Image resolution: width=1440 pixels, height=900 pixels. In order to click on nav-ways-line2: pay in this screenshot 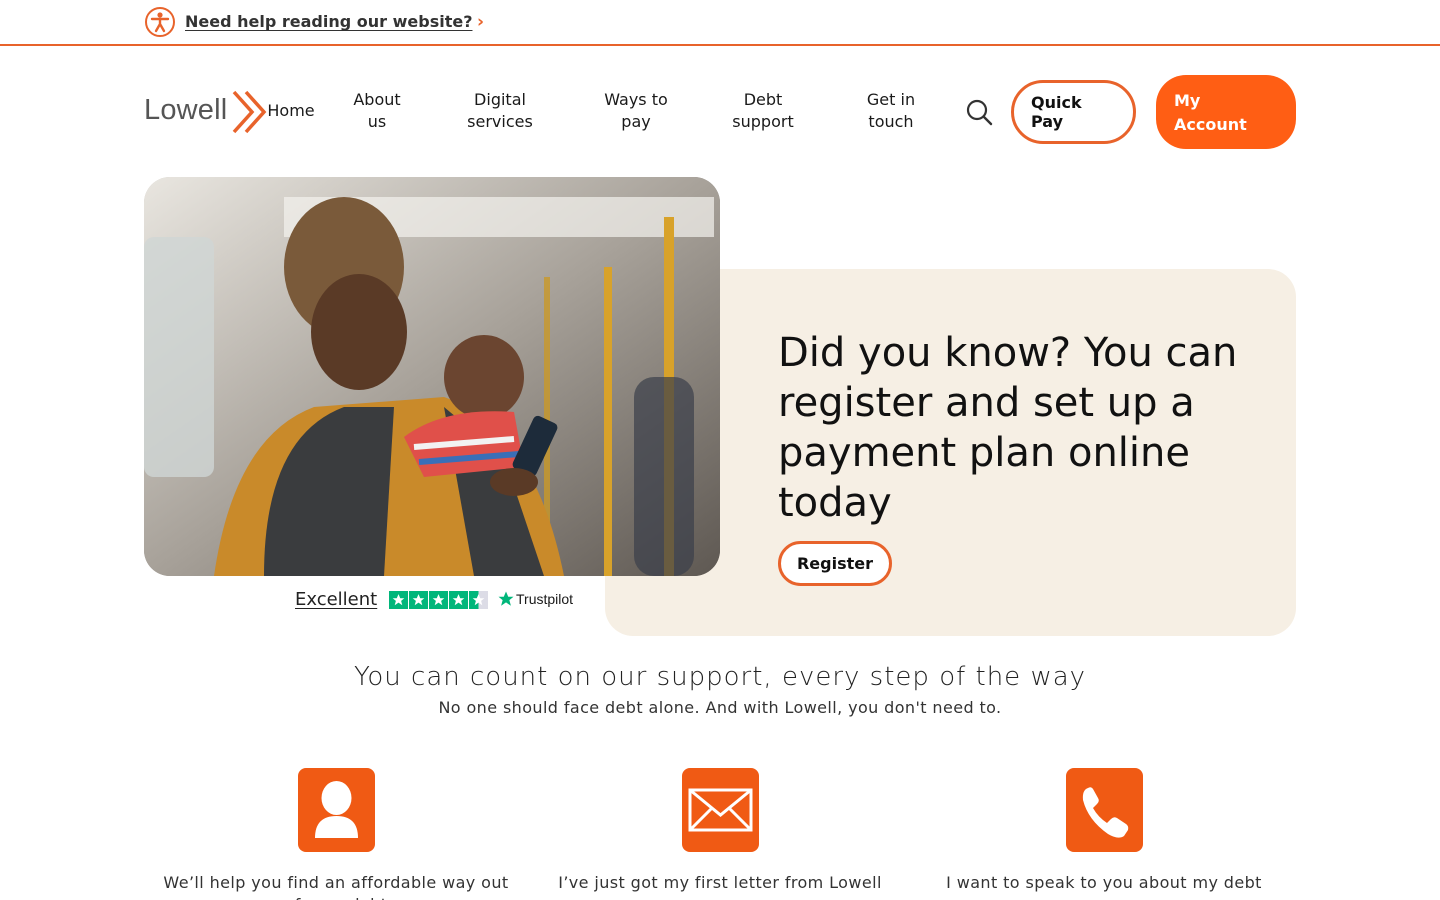, I will do `click(636, 121)`.